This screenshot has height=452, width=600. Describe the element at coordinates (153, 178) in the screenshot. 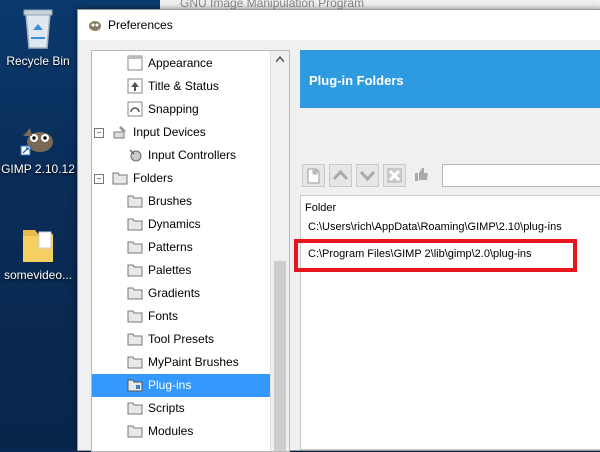

I see `tree-item-label: Folders` at that location.